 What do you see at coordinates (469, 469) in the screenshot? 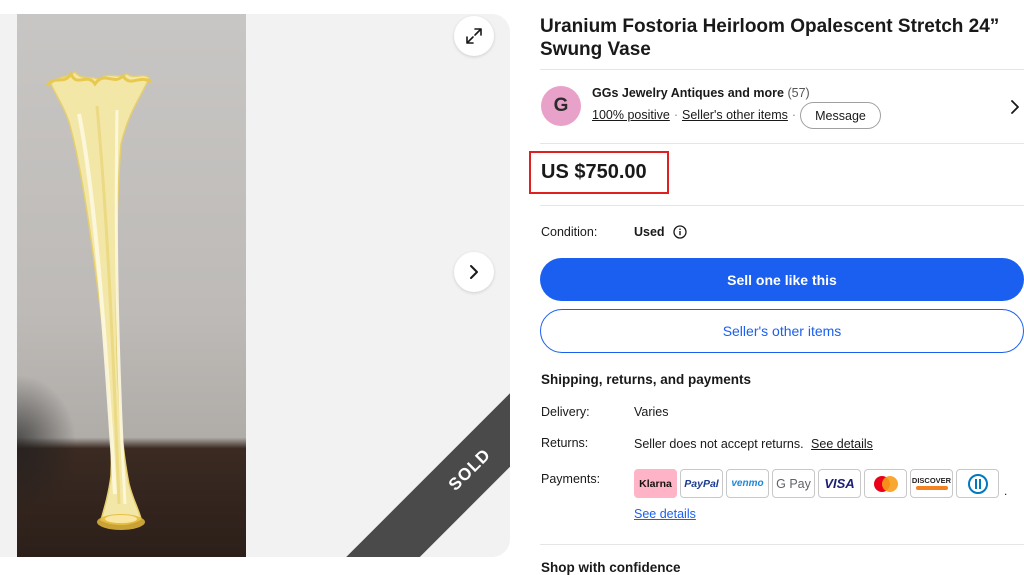
I see `sold-label: SOLD` at bounding box center [469, 469].